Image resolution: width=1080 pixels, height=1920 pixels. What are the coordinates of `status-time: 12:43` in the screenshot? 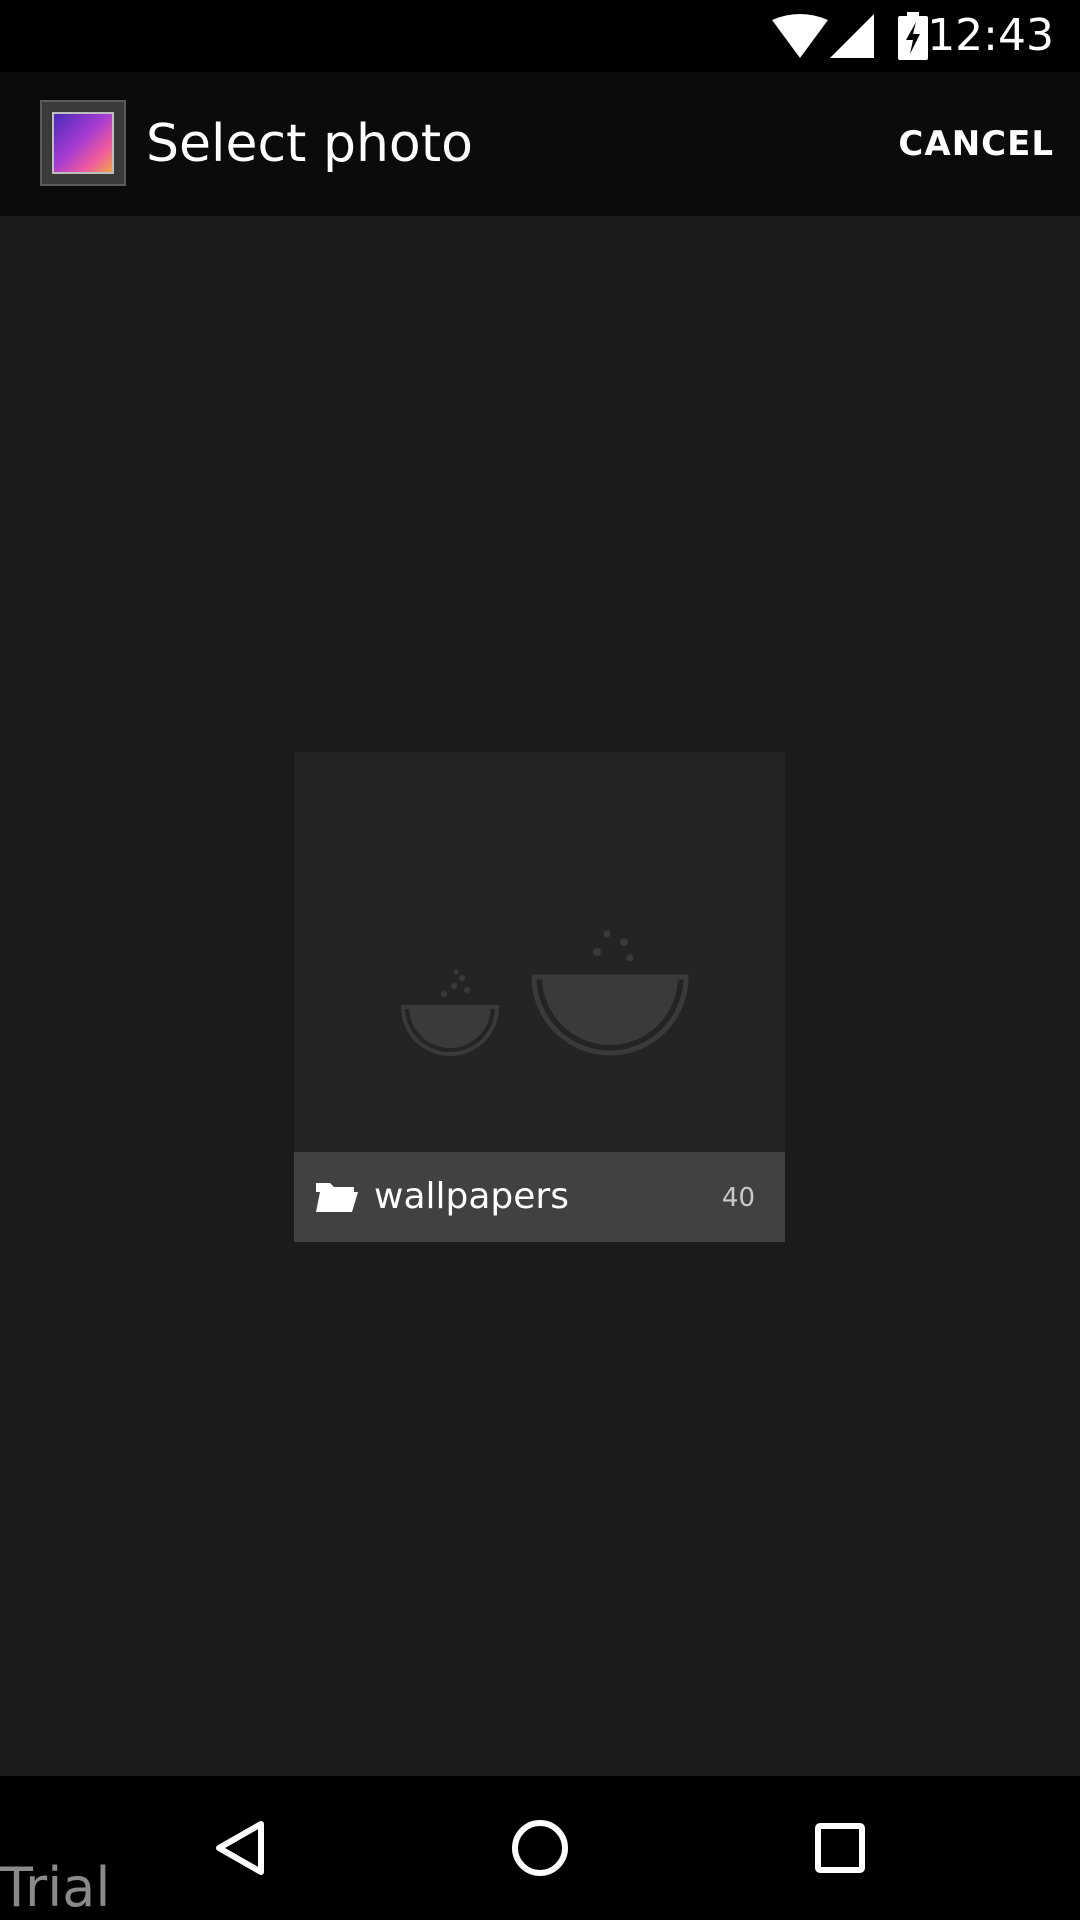 It's located at (990, 35).